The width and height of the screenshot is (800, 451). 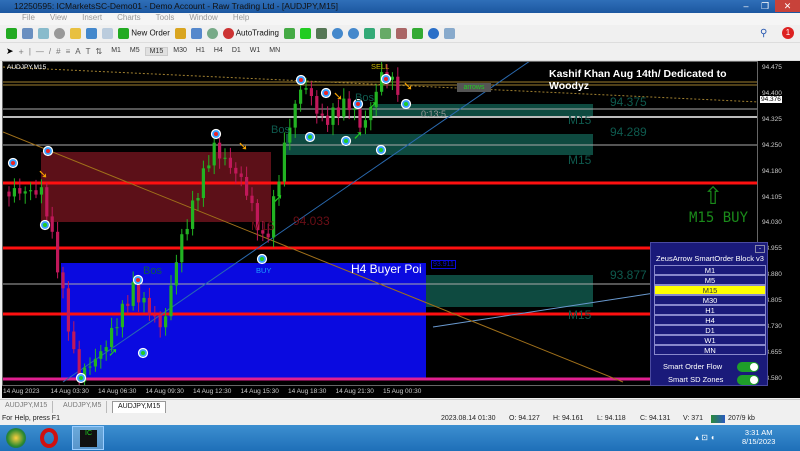 I want to click on timeframe-mn: MN, so click(x=274, y=51).